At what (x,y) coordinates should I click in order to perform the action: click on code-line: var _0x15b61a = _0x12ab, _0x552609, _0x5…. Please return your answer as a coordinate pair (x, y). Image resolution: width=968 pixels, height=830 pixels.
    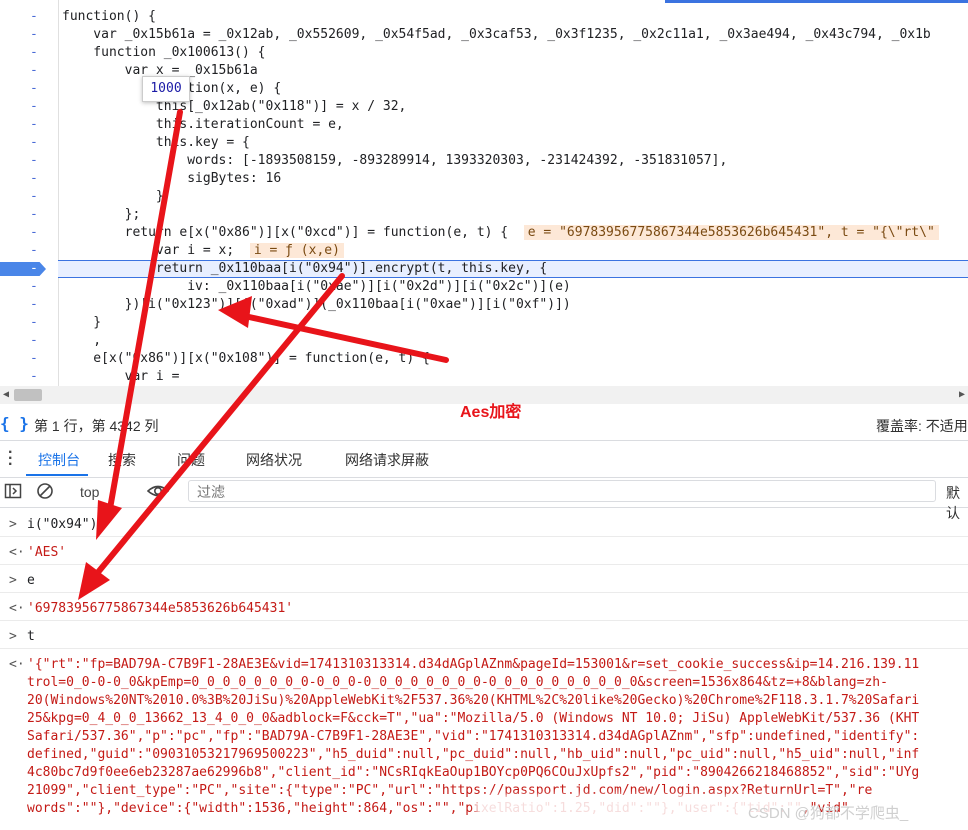
    Looking at the image, I should click on (496, 34).